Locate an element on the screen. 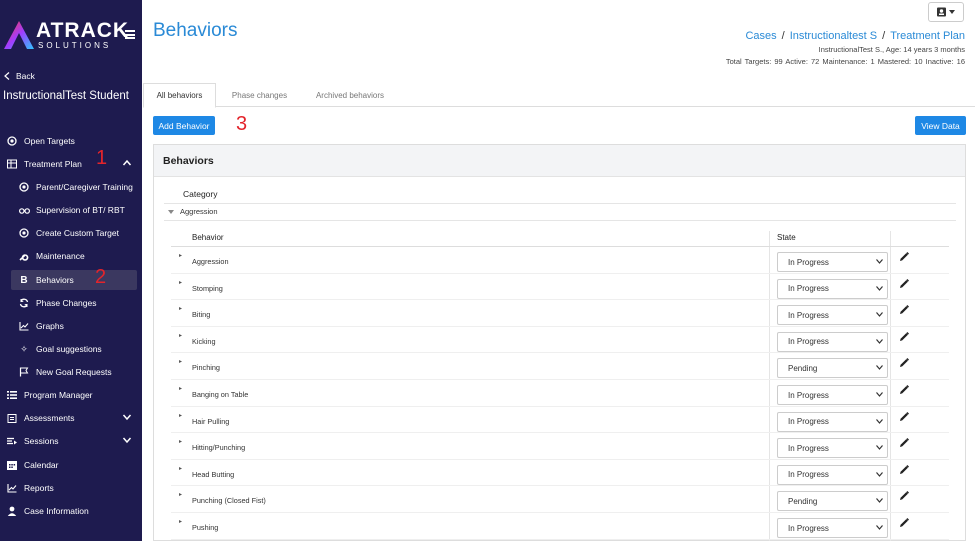  sidebar-item-graphs: Graphs is located at coordinates (71, 326).